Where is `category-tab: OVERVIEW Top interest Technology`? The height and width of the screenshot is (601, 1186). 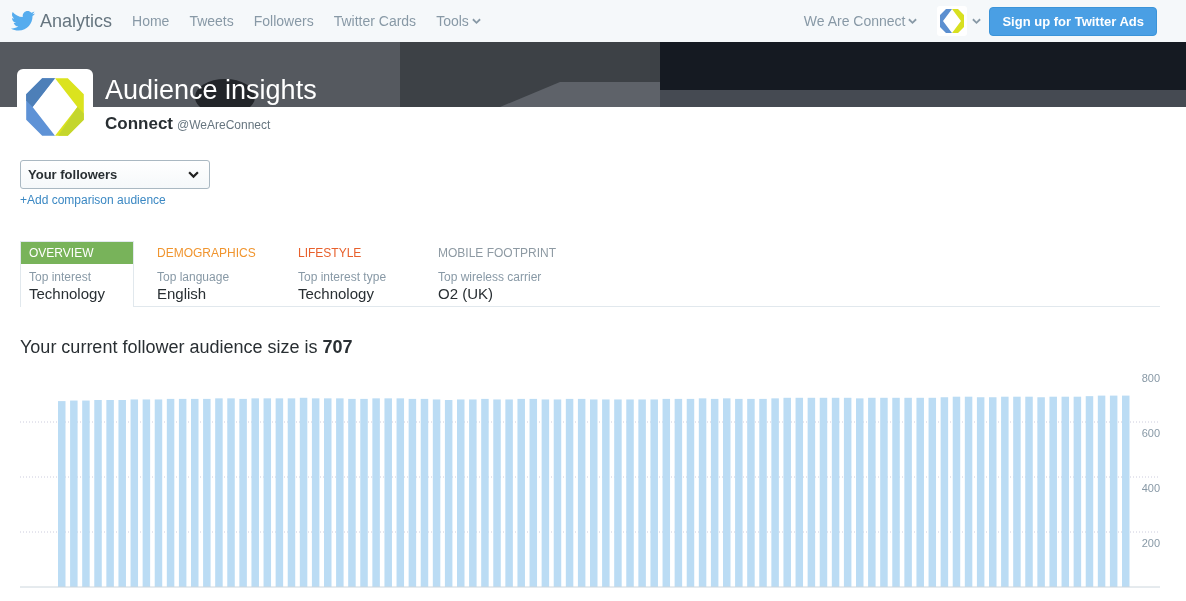
category-tab: OVERVIEW Top interest Technology is located at coordinates (77, 274).